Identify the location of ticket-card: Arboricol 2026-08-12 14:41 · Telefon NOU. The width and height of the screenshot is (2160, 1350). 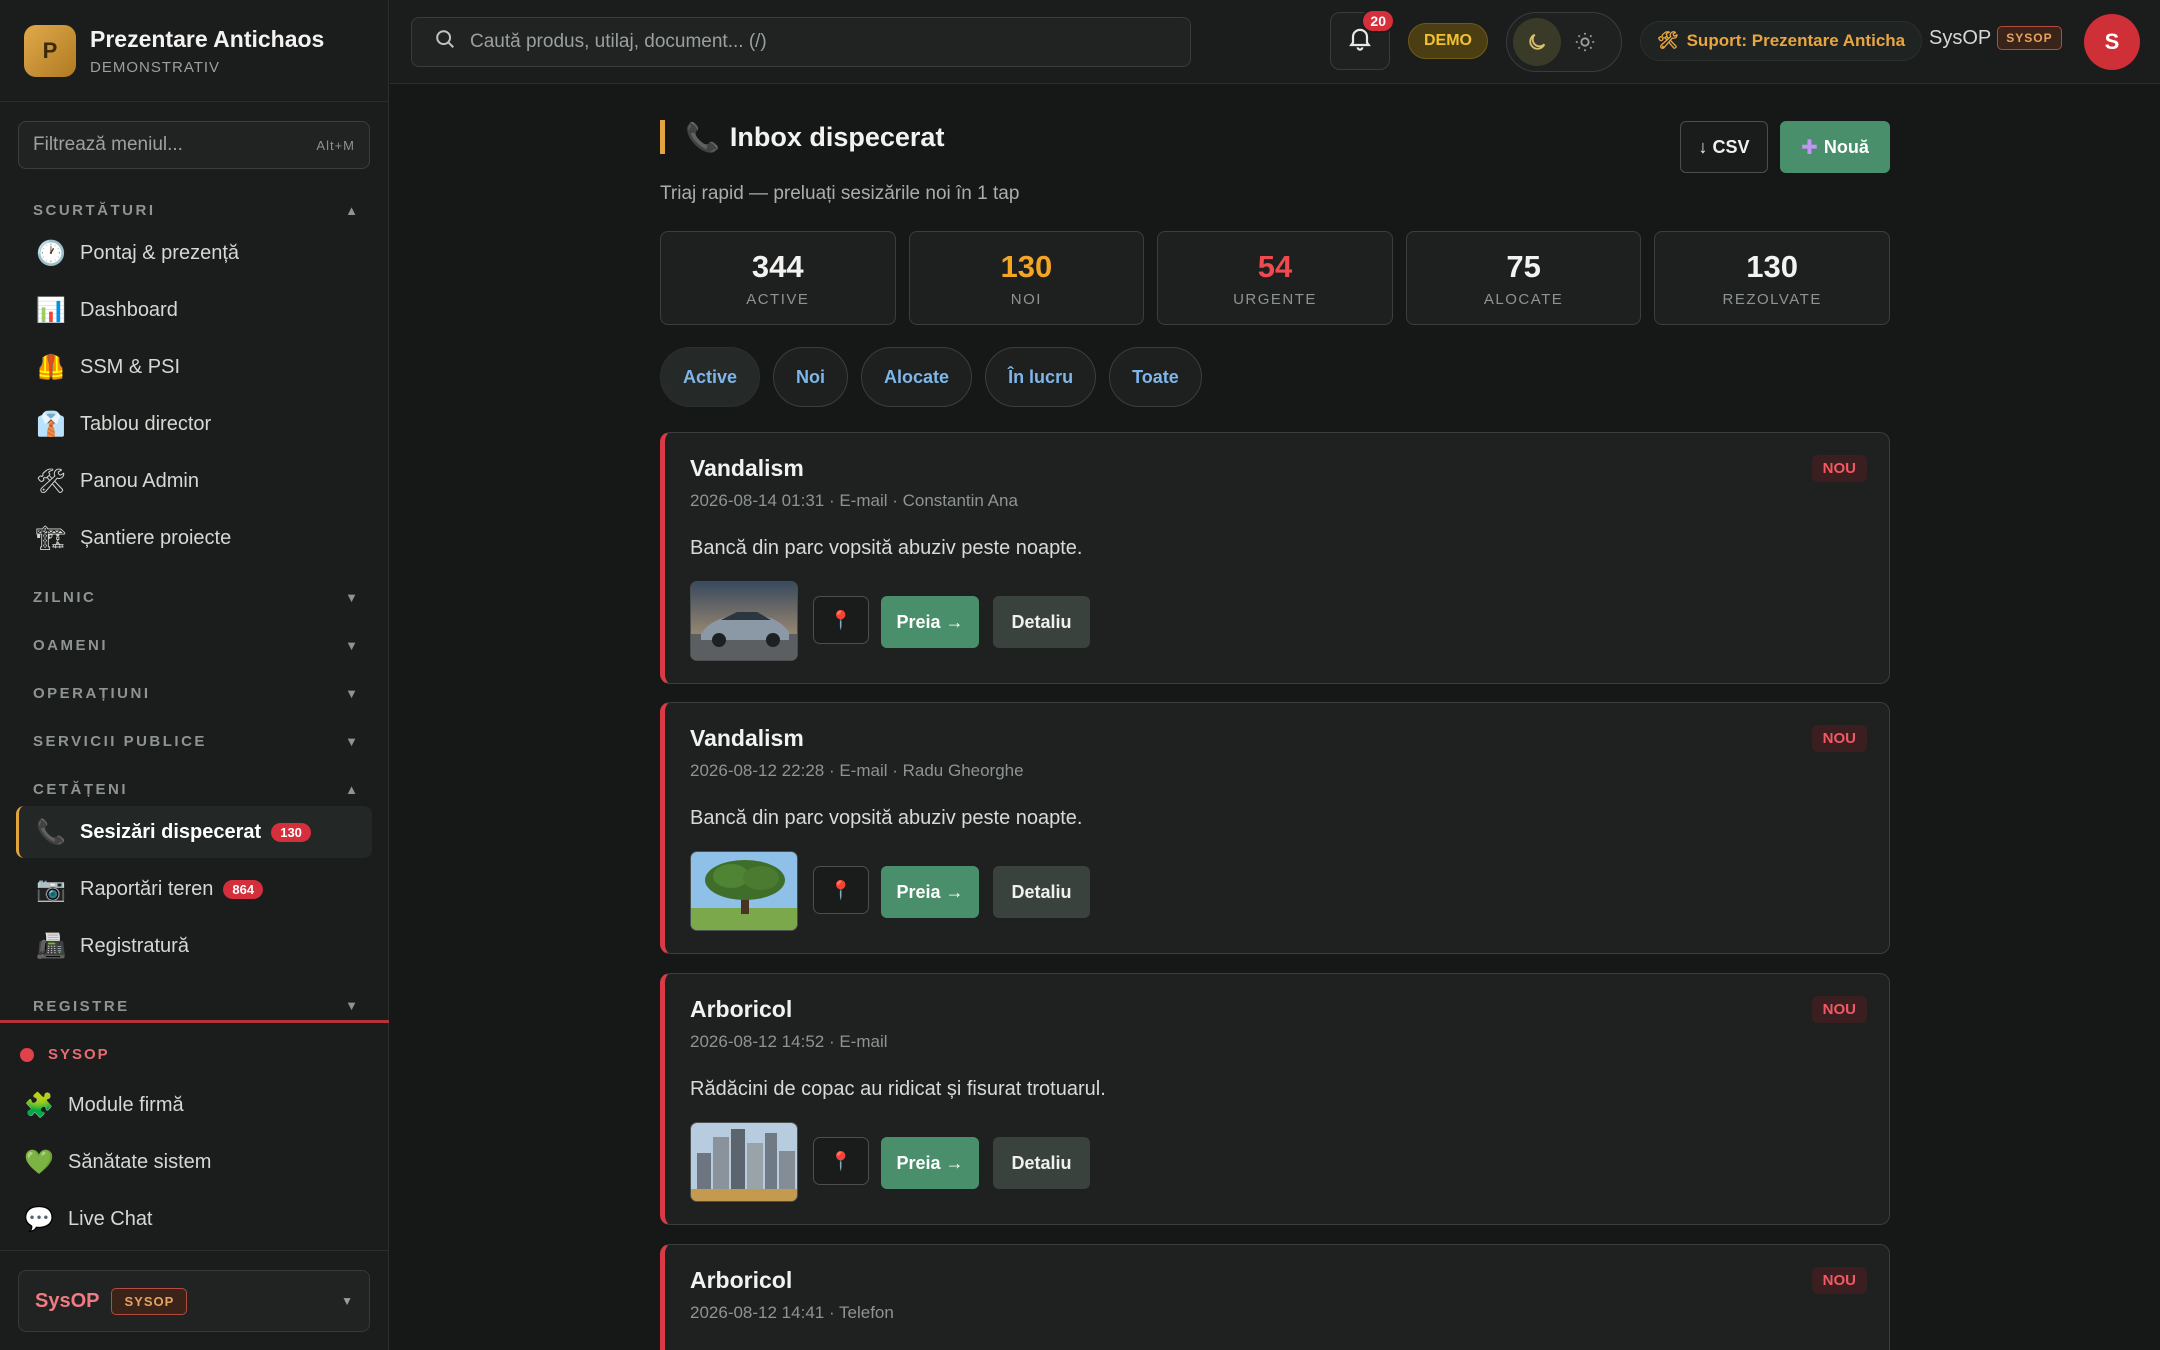
(1275, 1297).